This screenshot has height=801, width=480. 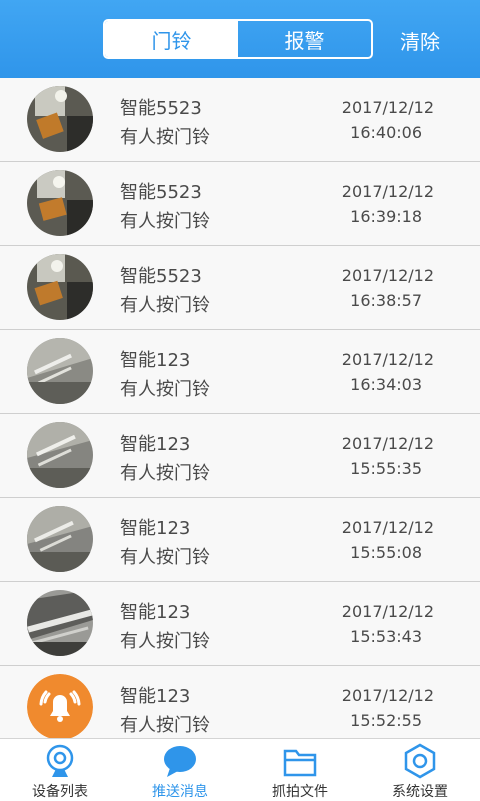 I want to click on nav-label: 抓拍文件, so click(x=300, y=792).